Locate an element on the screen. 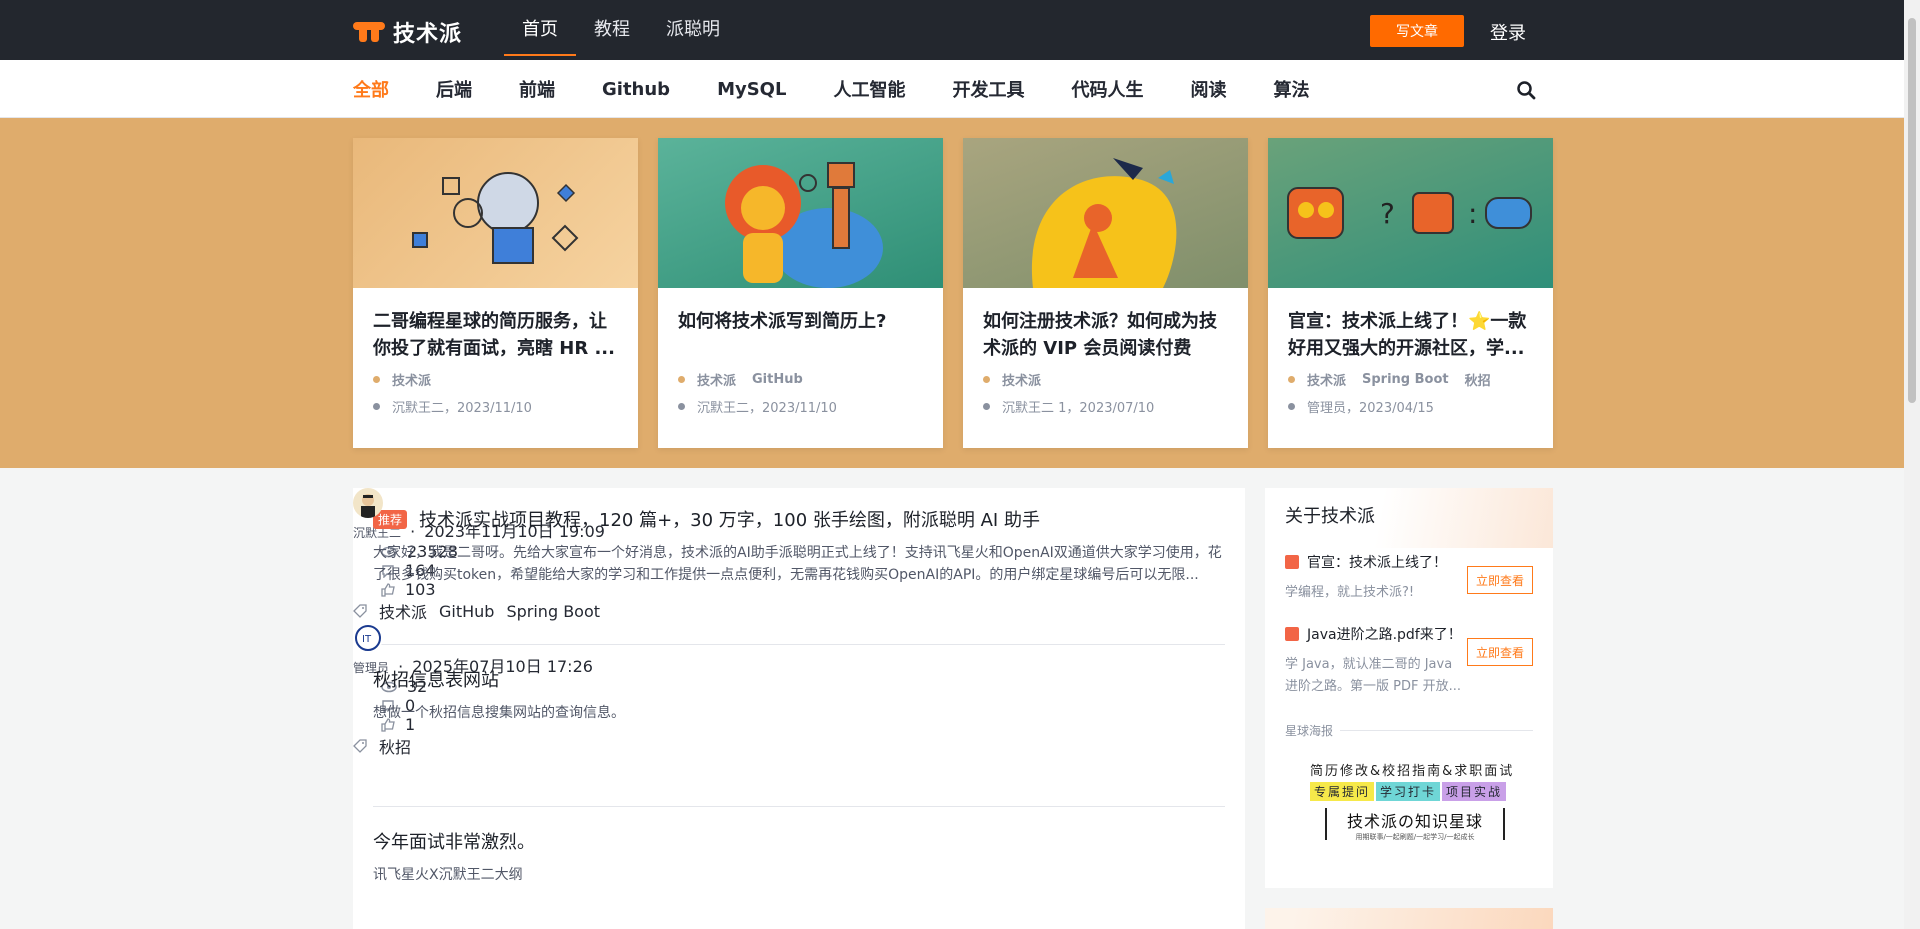  poster-headline: 技术派の知识星球 is located at coordinates (1414, 821).